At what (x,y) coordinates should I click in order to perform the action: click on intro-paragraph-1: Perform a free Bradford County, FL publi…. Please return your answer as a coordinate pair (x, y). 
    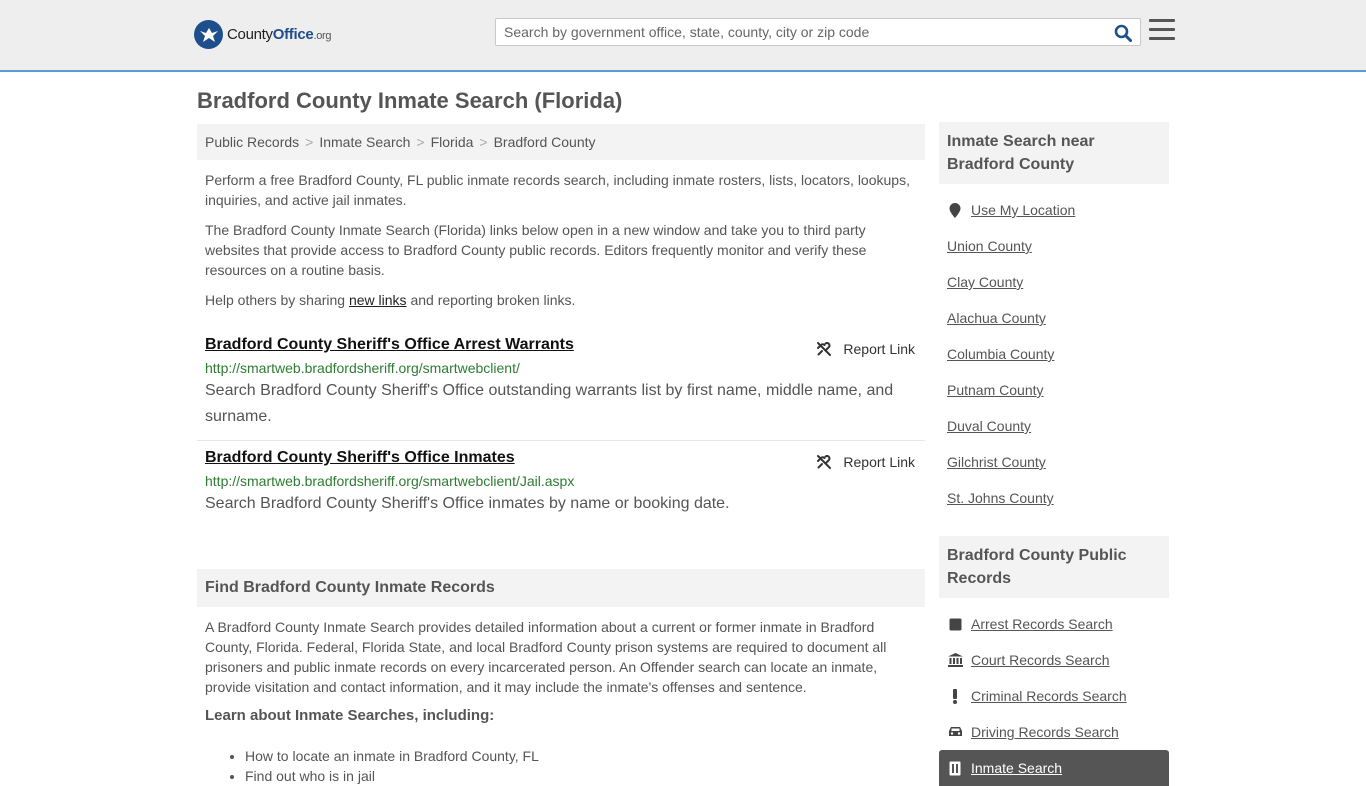
    Looking at the image, I should click on (557, 190).